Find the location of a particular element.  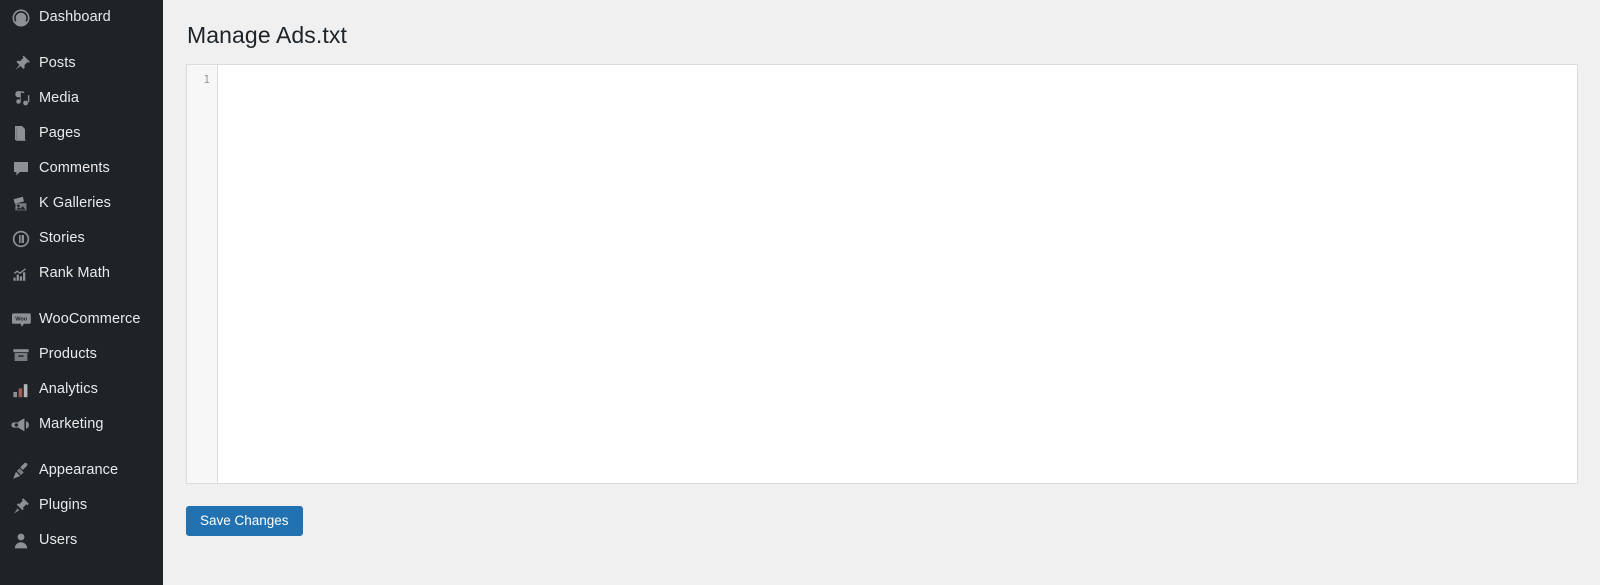

sidebar-item-label: Plugins is located at coordinates (63, 505).